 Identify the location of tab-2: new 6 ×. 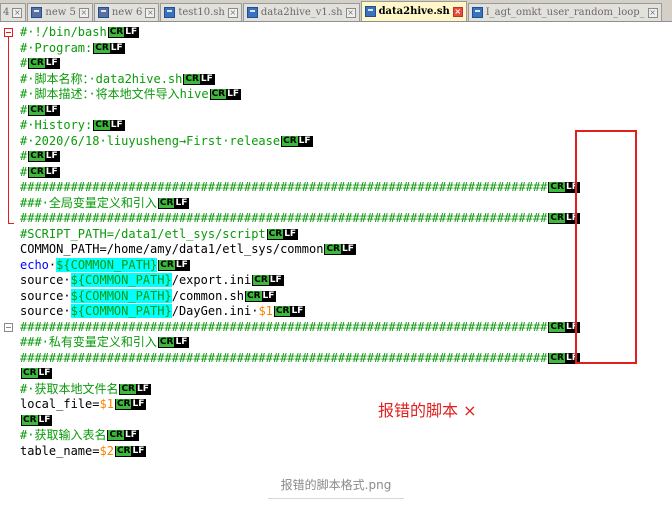
(126, 12).